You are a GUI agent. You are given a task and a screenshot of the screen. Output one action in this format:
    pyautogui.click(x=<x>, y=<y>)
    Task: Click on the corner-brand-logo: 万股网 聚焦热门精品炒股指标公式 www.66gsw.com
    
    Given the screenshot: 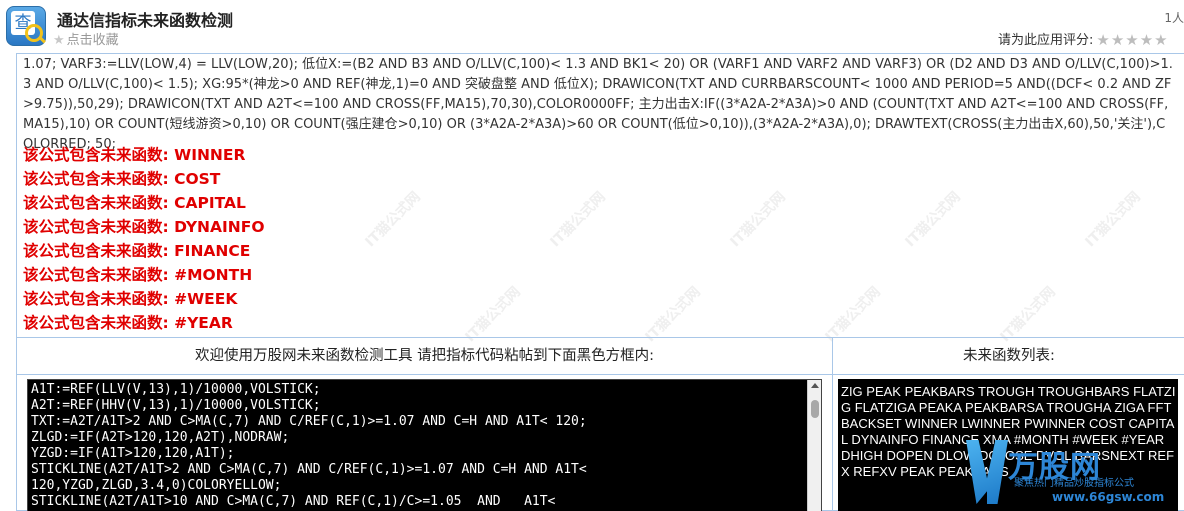 What is the action you would take?
    pyautogui.click(x=1071, y=475)
    